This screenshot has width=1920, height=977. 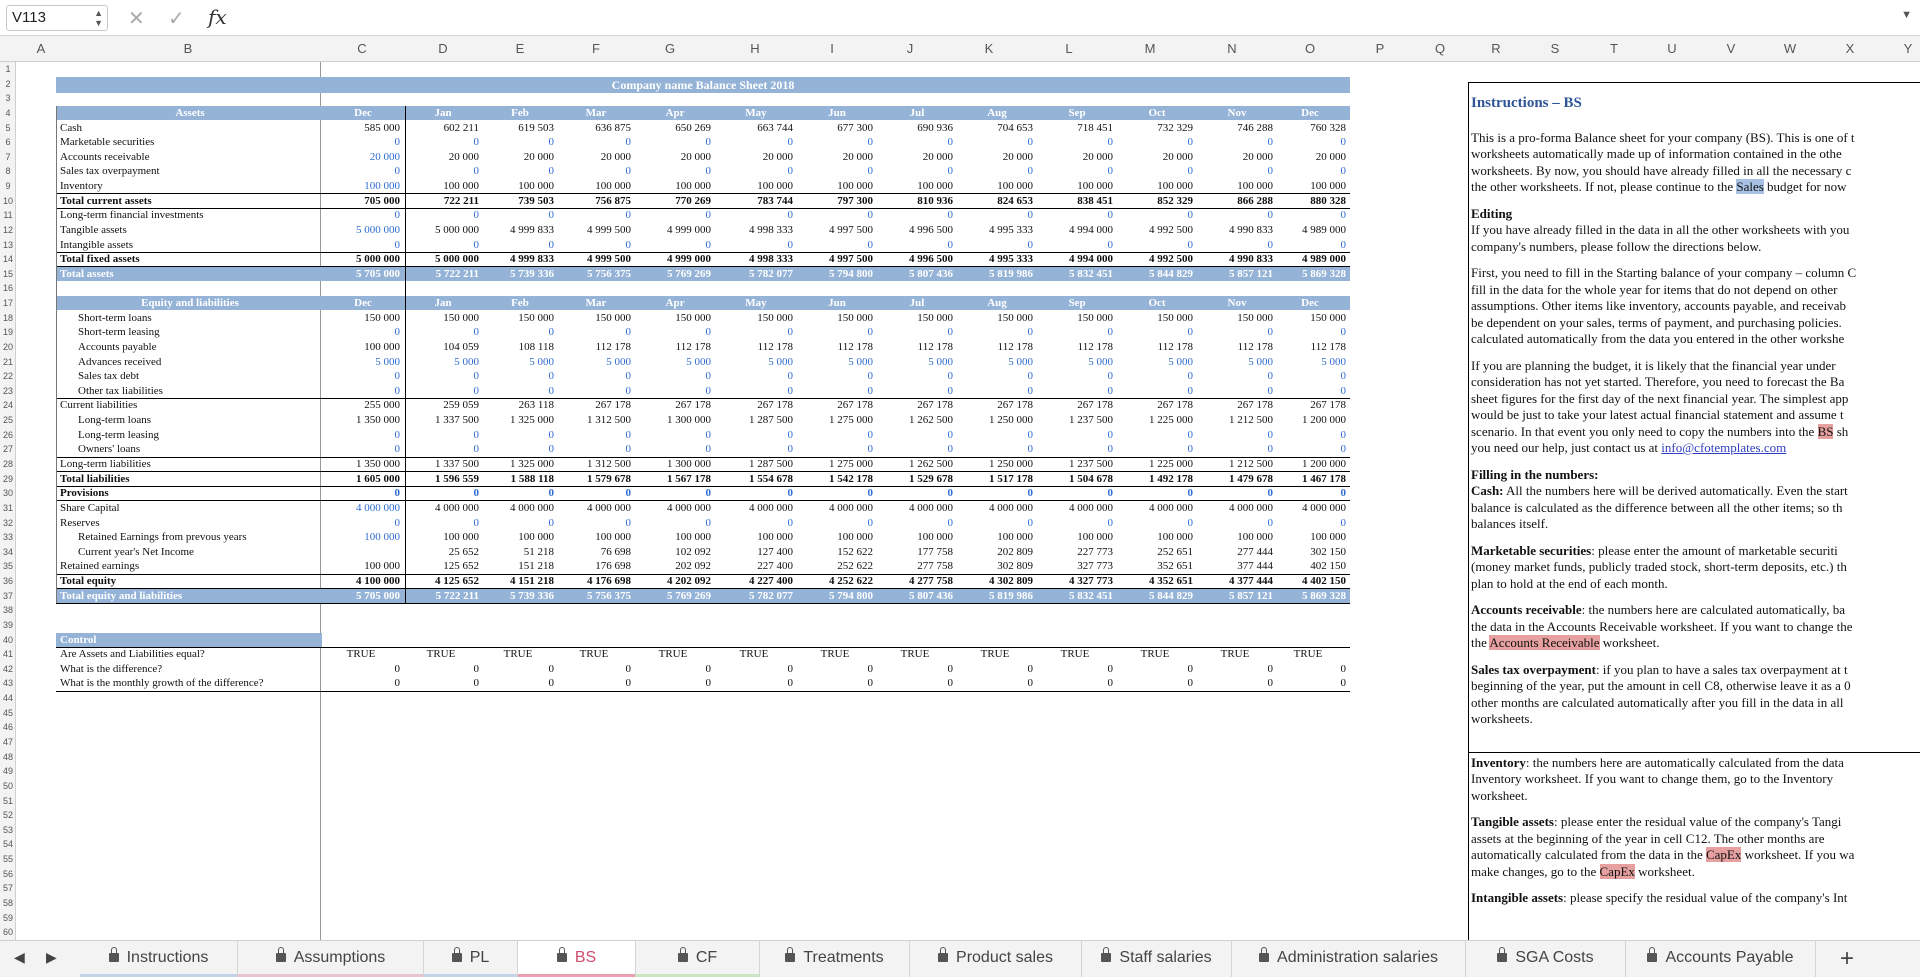 What do you see at coordinates (673, 581) in the screenshot?
I see `value-cell: 4 202 092` at bounding box center [673, 581].